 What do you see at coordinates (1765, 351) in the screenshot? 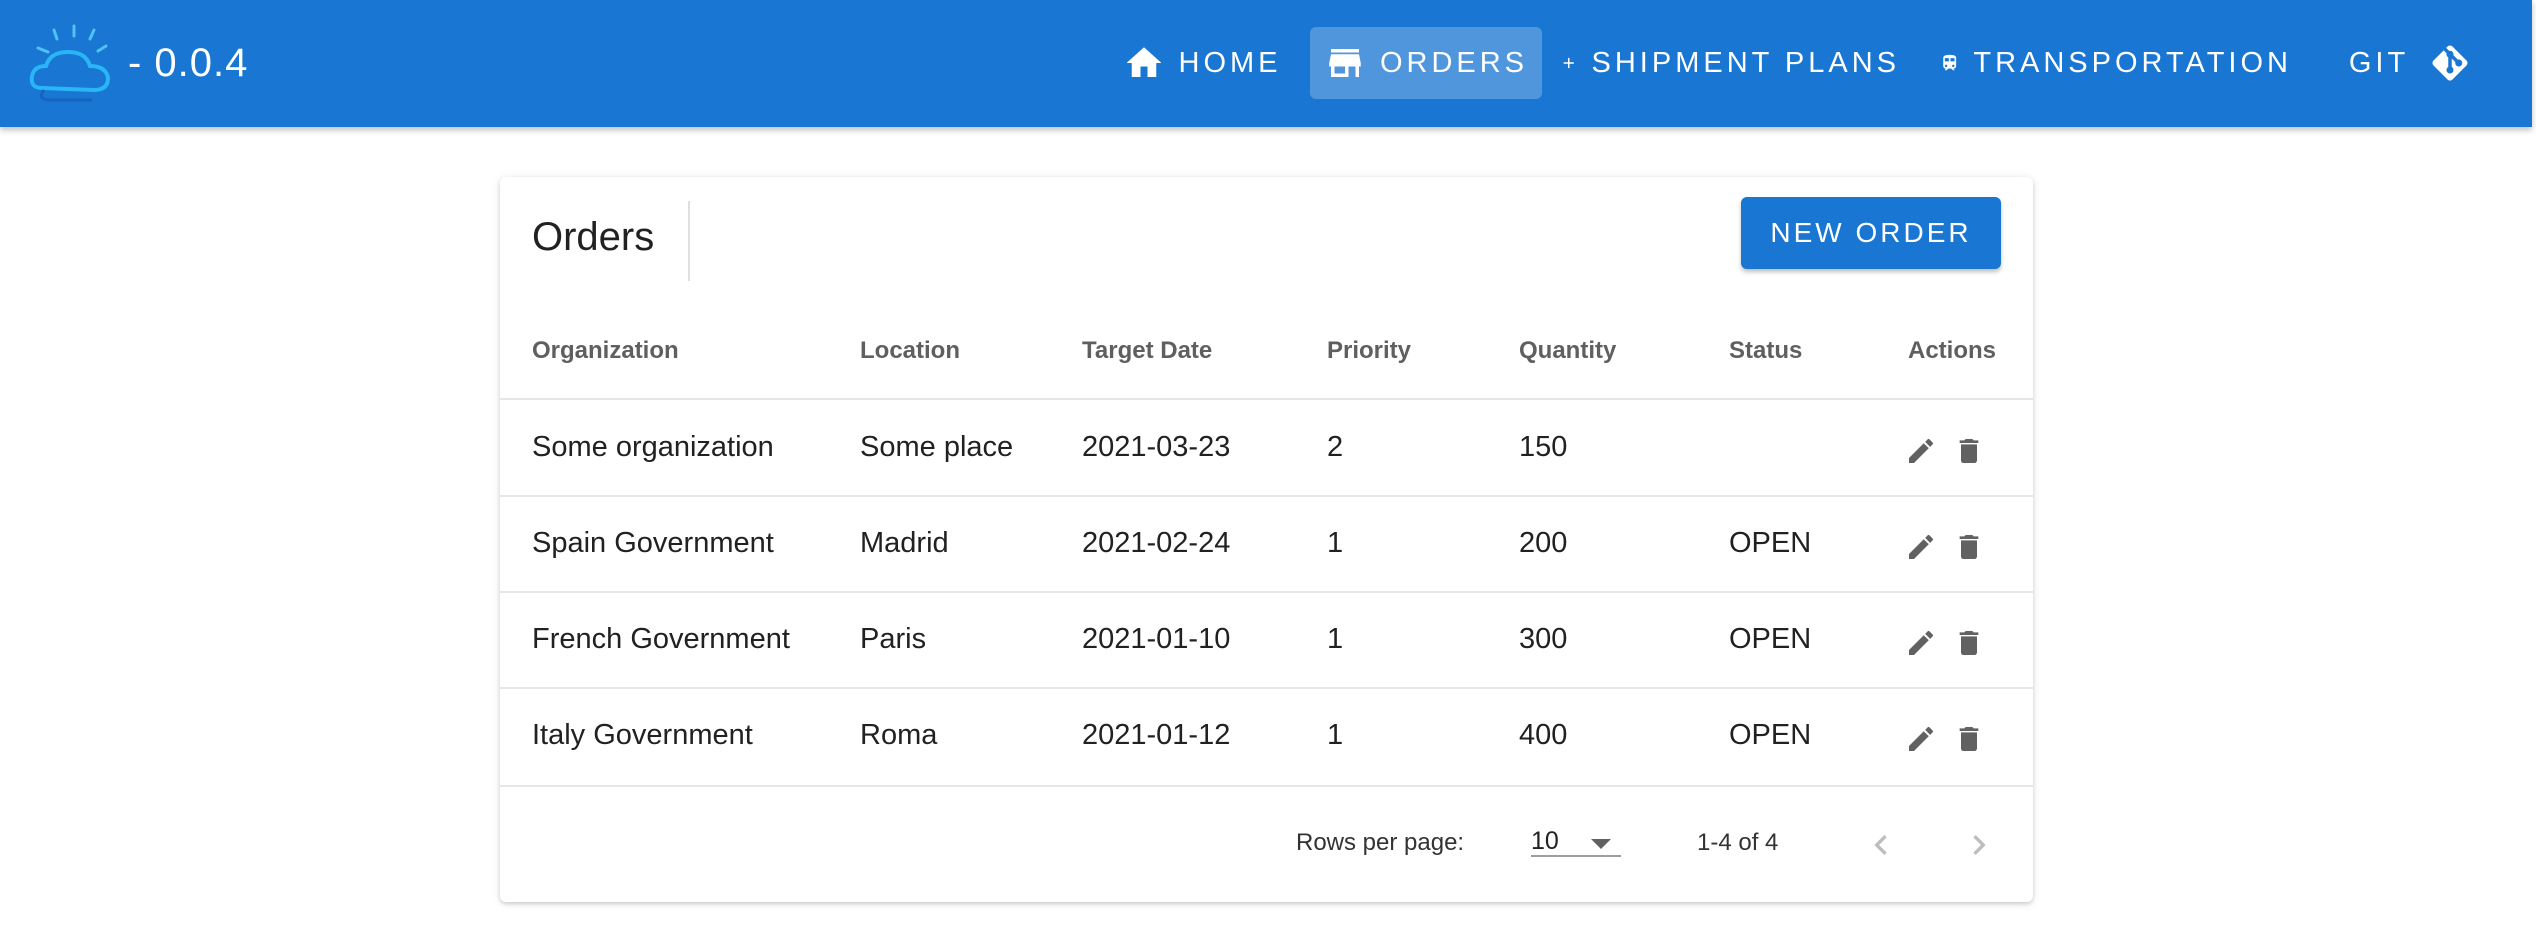
I see `column-header-status: Status` at bounding box center [1765, 351].